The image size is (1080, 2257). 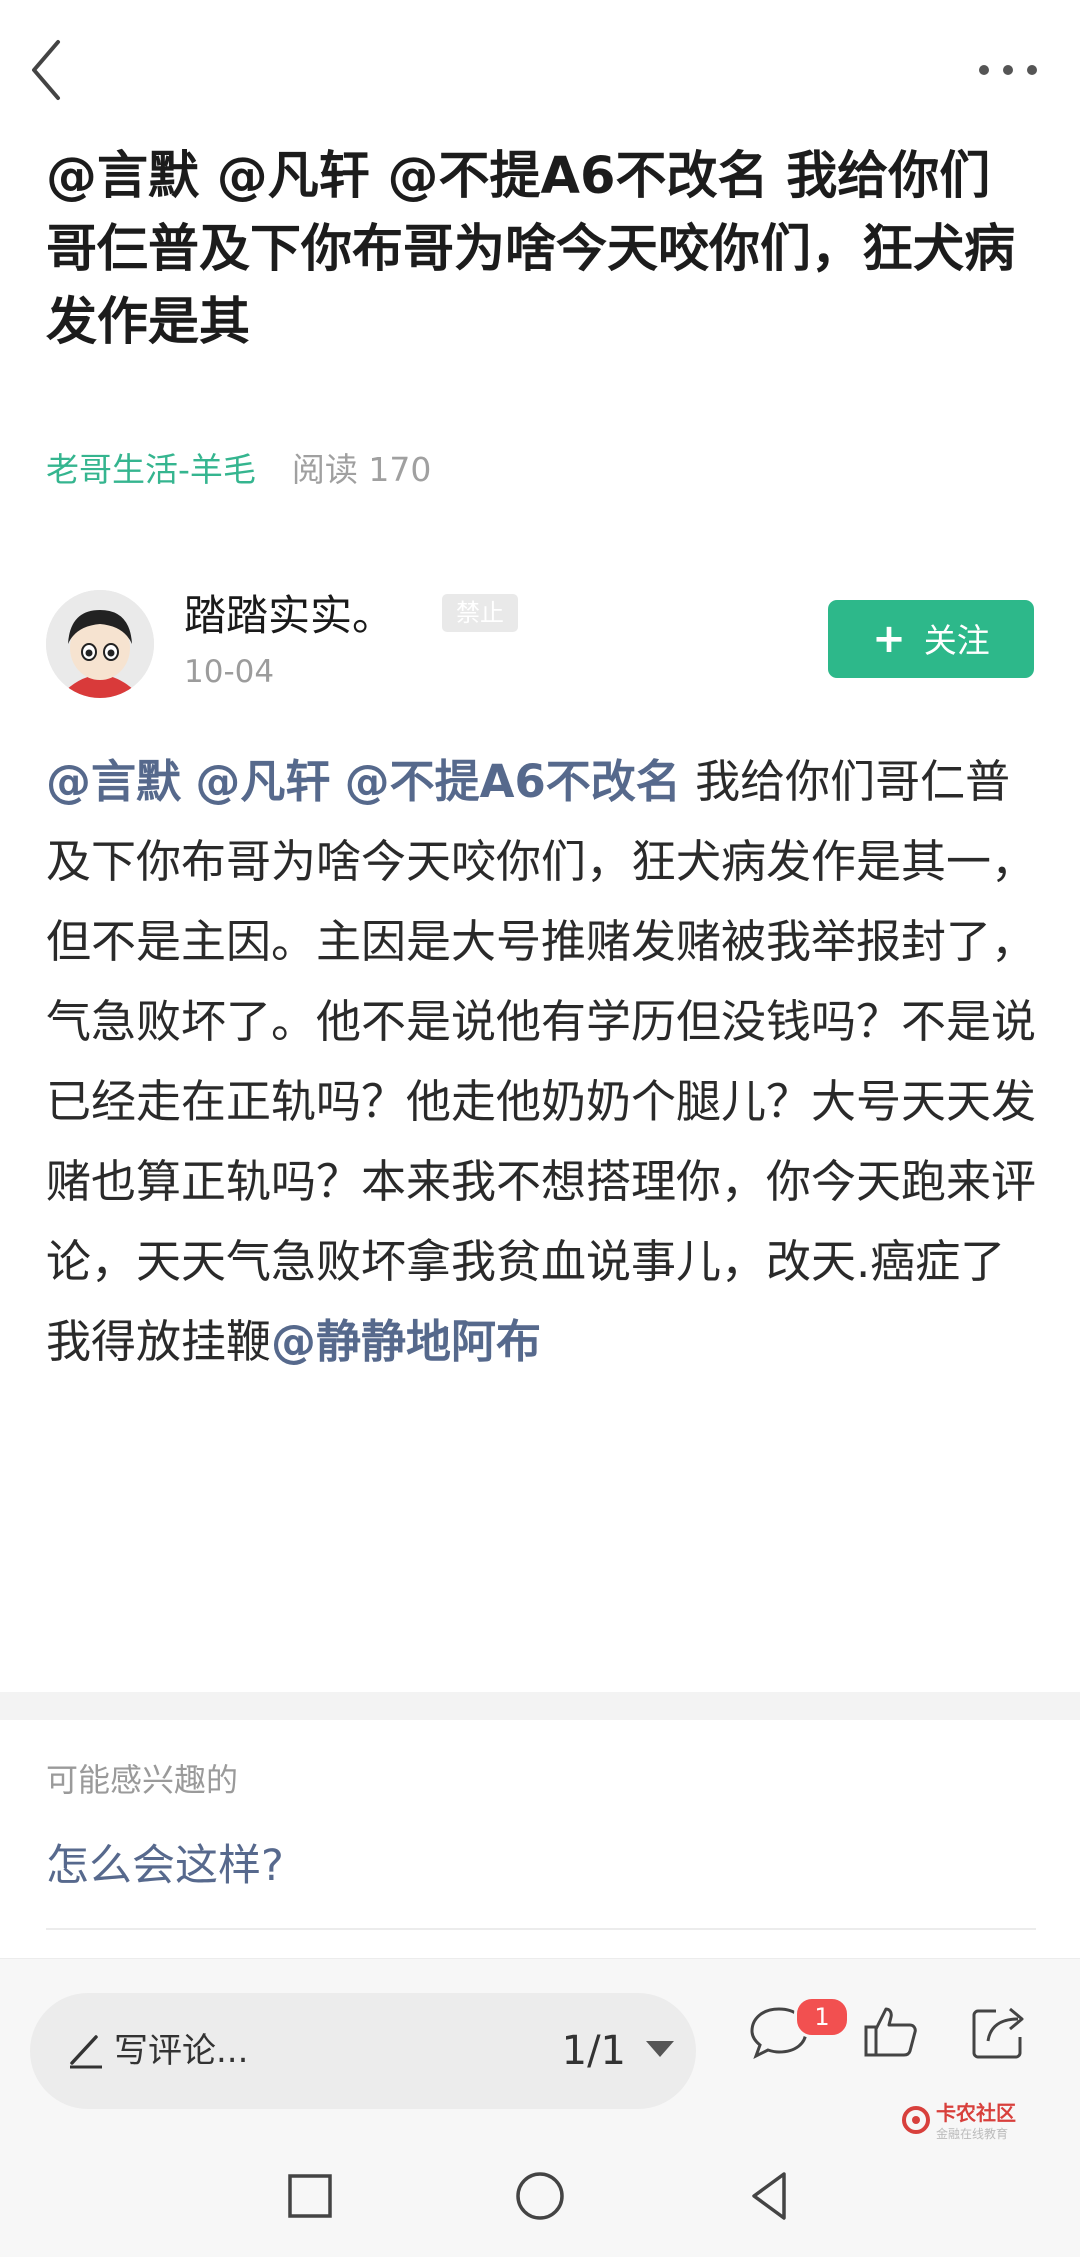 What do you see at coordinates (86, 2049) in the screenshot?
I see `pencil-icon` at bounding box center [86, 2049].